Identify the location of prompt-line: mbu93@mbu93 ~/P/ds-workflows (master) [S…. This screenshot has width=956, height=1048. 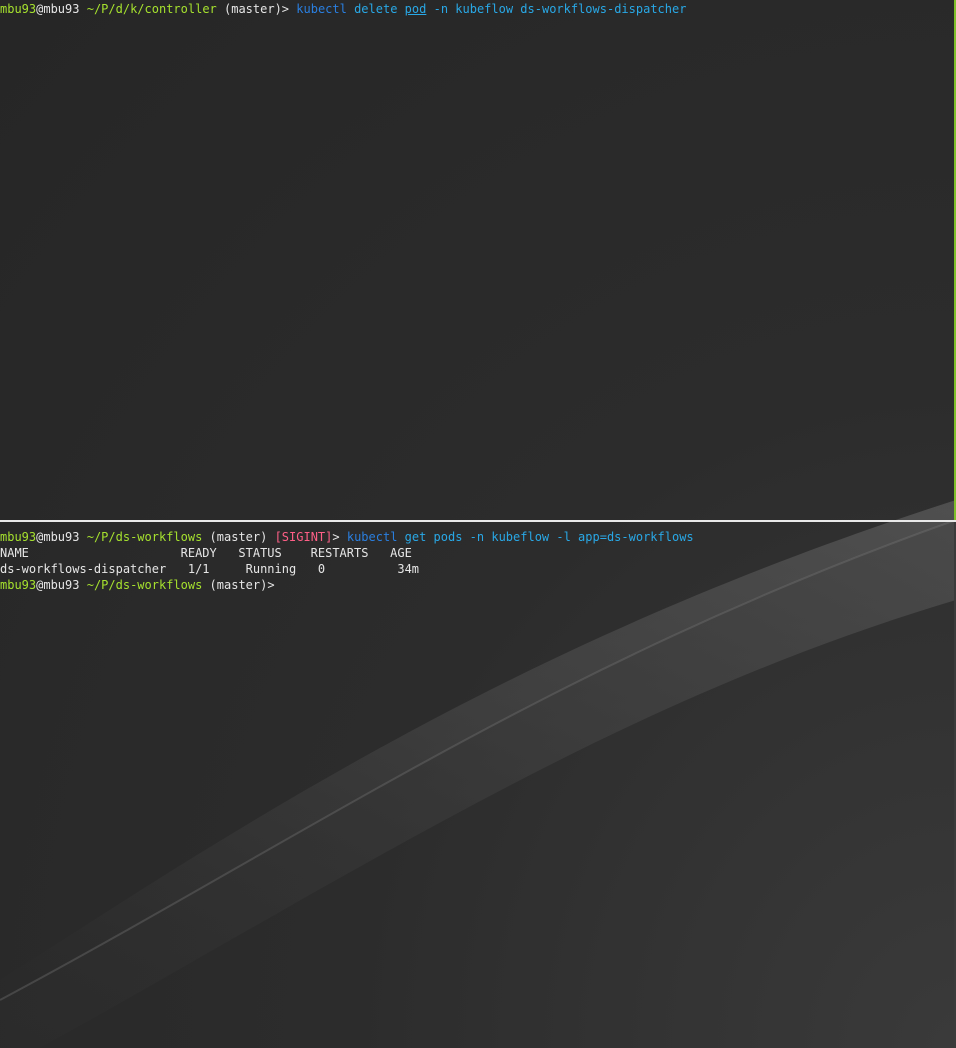
(477, 537).